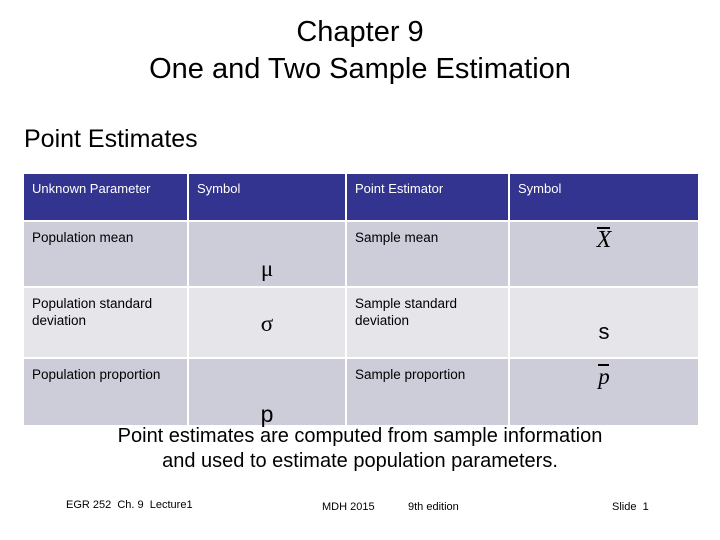 The image size is (720, 540). I want to click on footer-slide-number: Slide 1, so click(630, 507).